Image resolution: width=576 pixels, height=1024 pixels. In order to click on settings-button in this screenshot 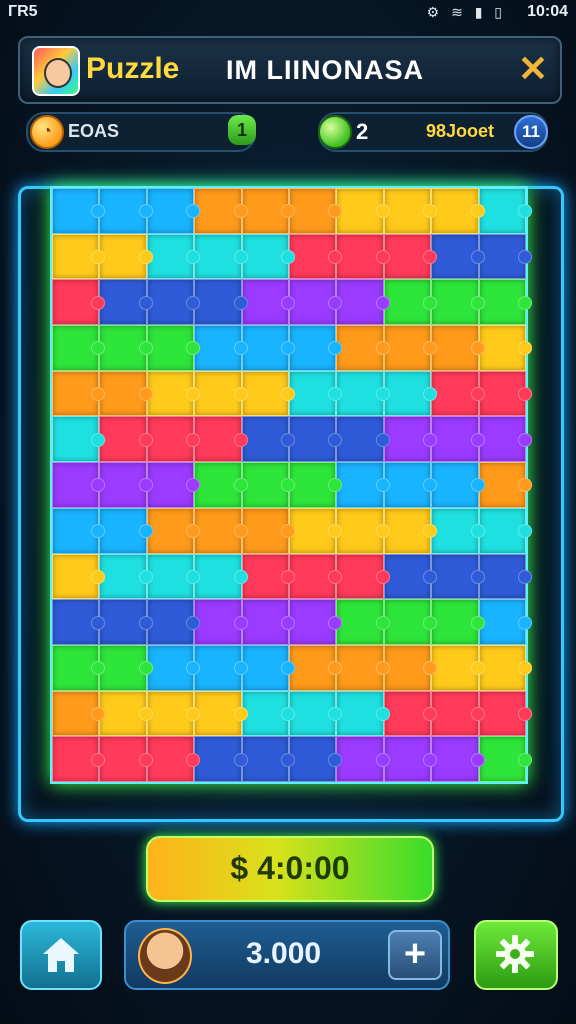, I will do `click(516, 955)`.